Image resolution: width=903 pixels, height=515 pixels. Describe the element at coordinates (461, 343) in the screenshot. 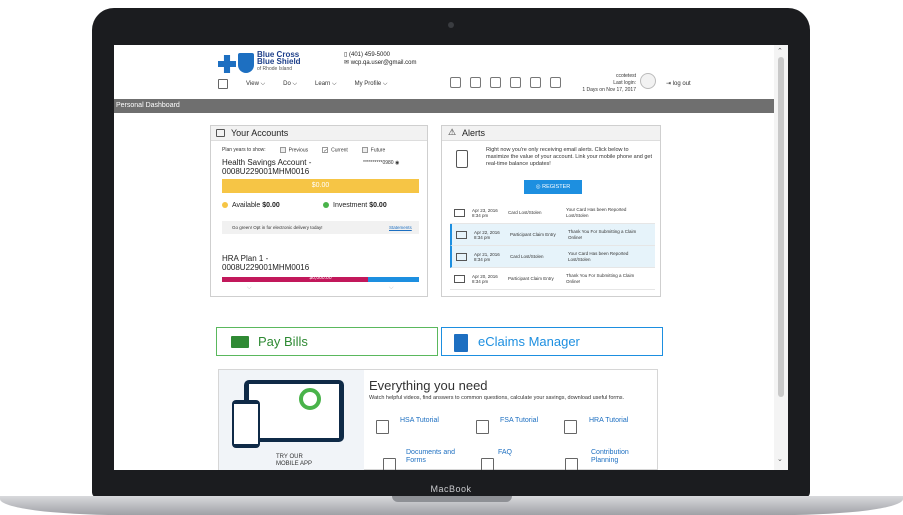

I see `claims-document-icon` at that location.